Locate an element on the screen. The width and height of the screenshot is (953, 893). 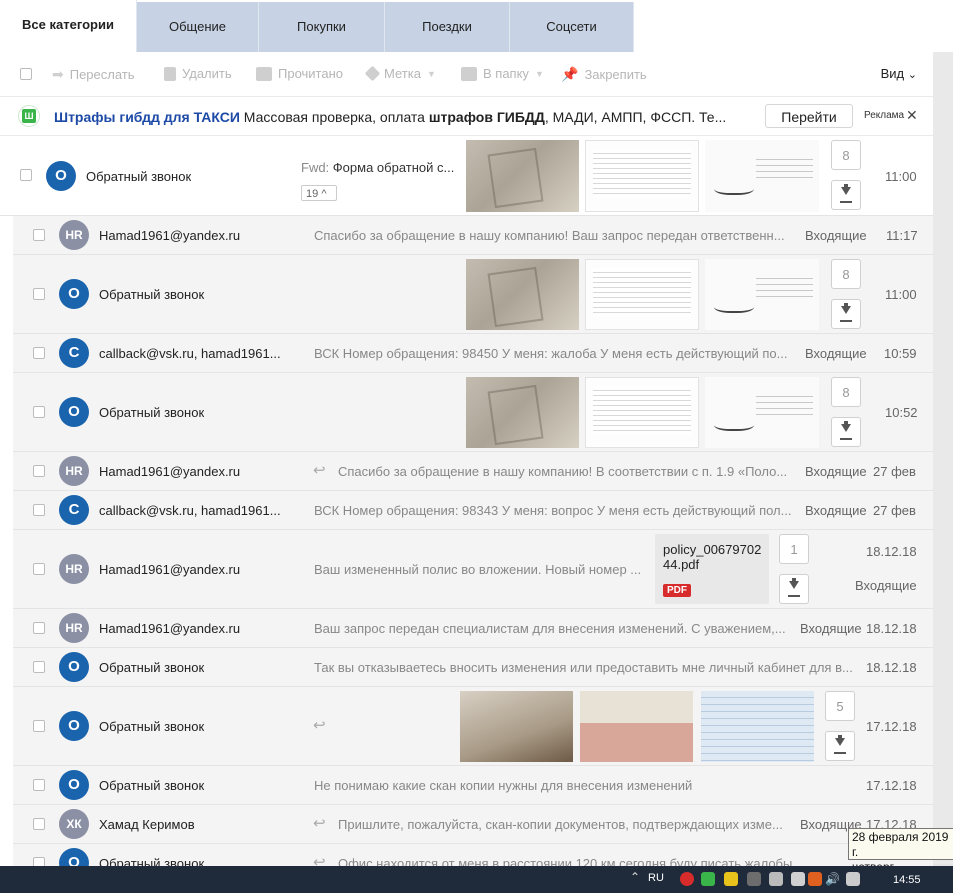
mark-read-button: Прочитано is located at coordinates (299, 73).